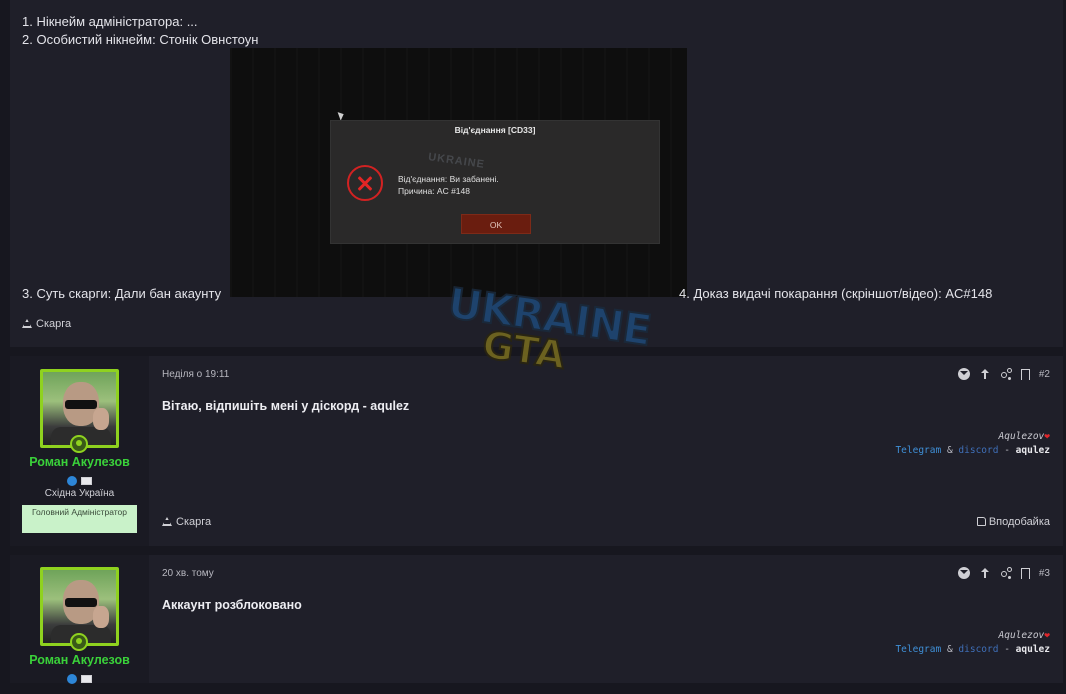 This screenshot has width=1066, height=694. I want to click on dialog-message-line-2: Причина: AC #148, so click(434, 191).